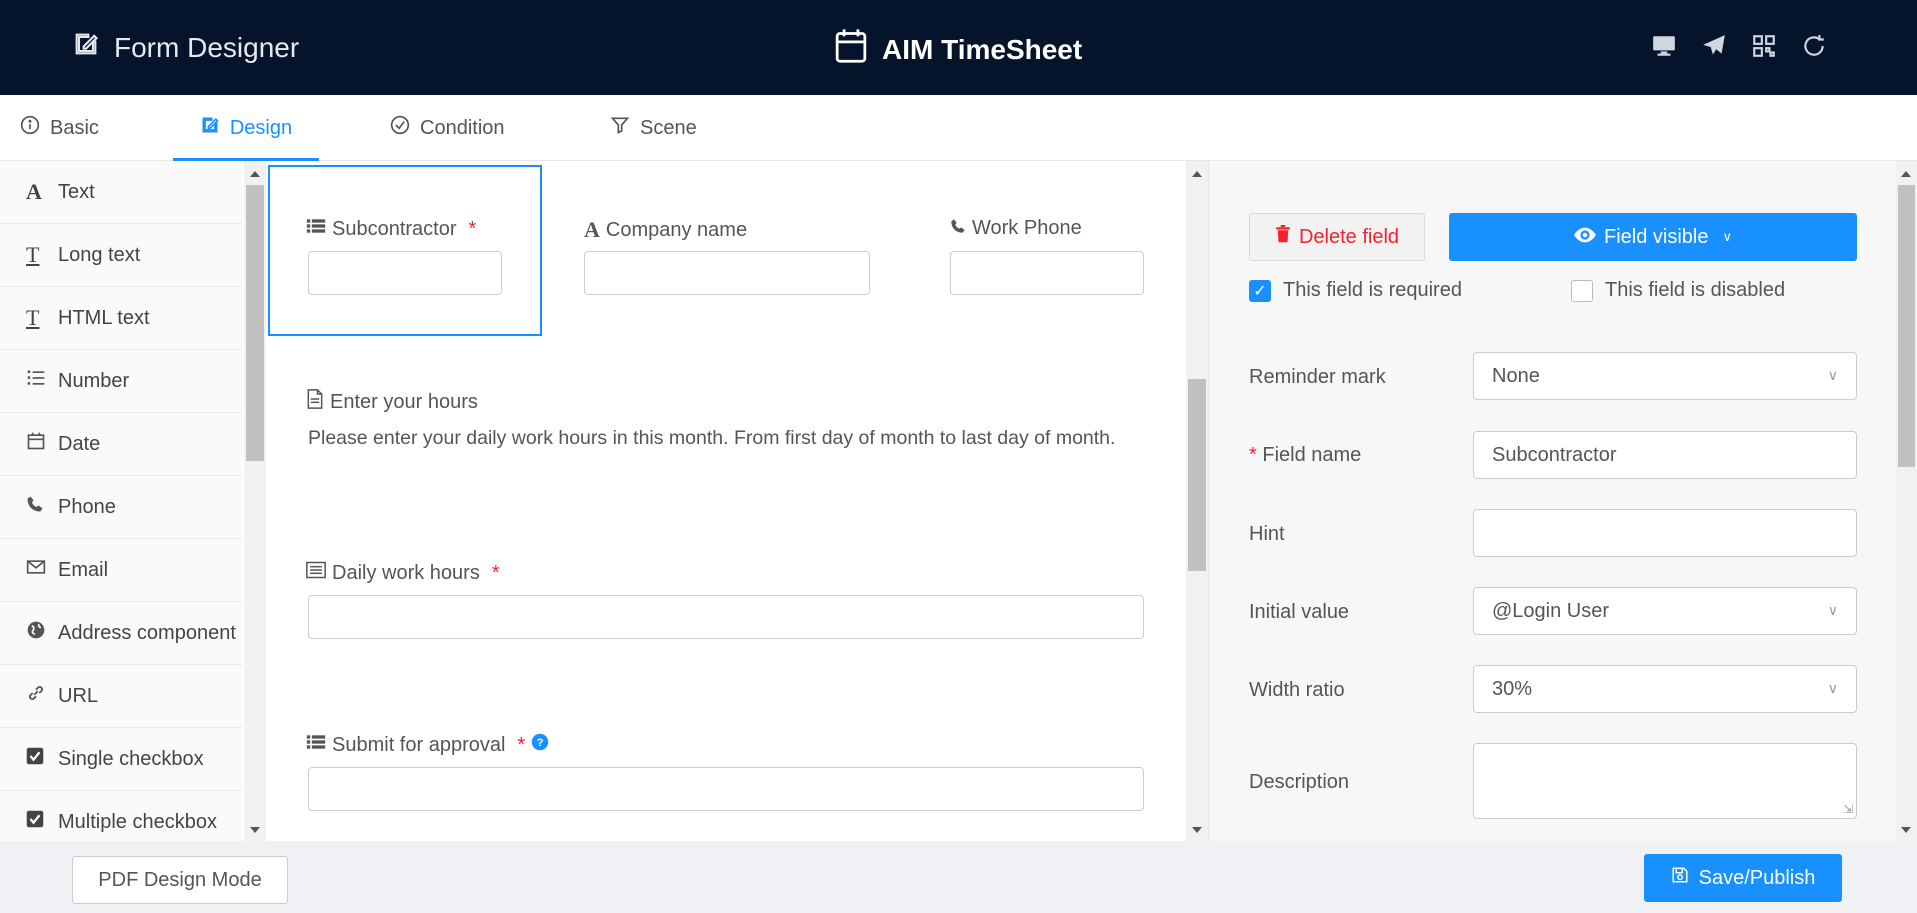  I want to click on properties-scrollbar, so click(1906, 501).